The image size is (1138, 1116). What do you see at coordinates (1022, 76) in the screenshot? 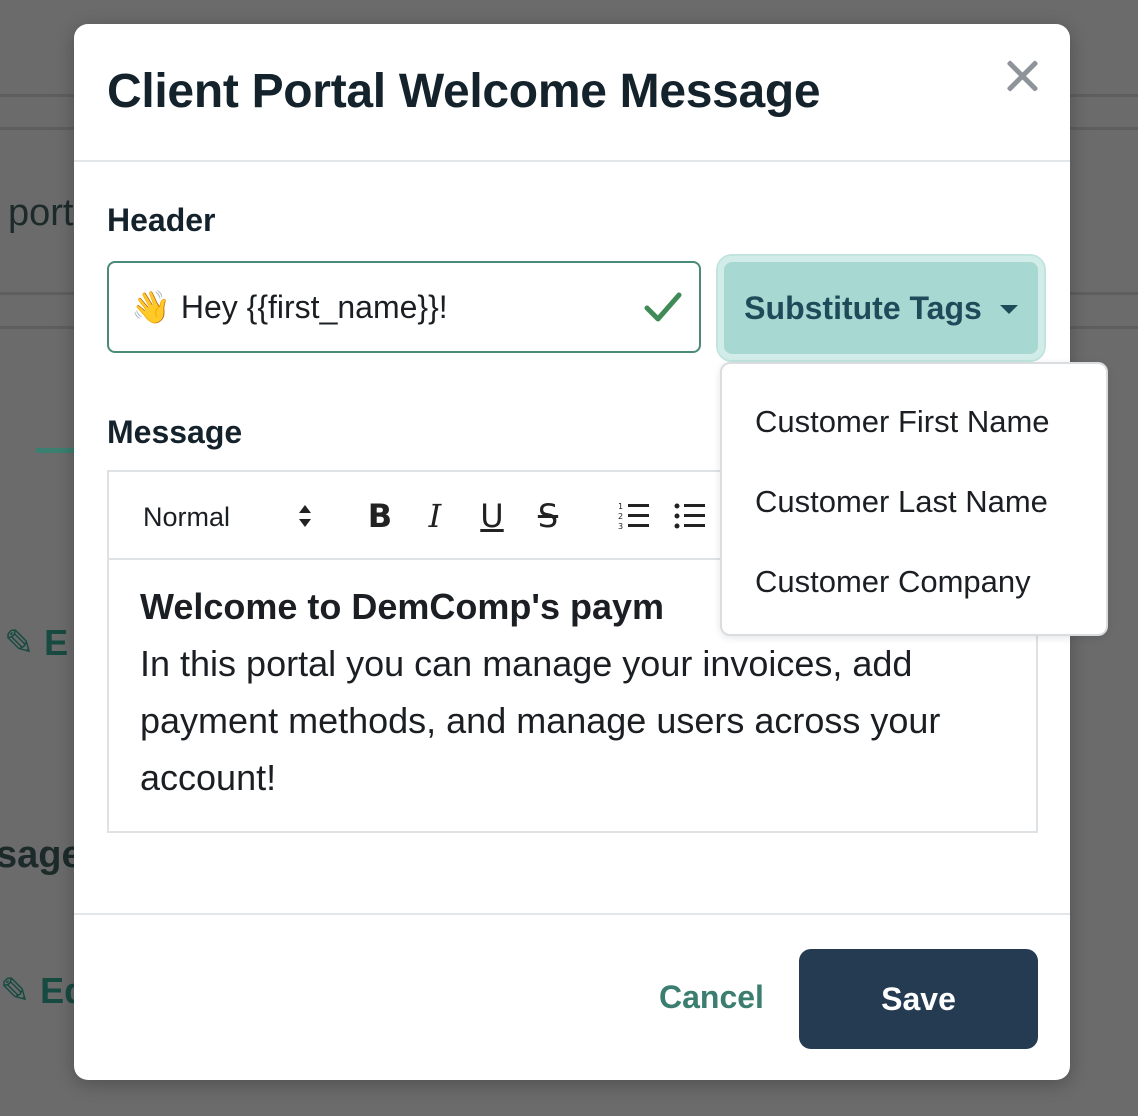
I see `close-icon` at bounding box center [1022, 76].